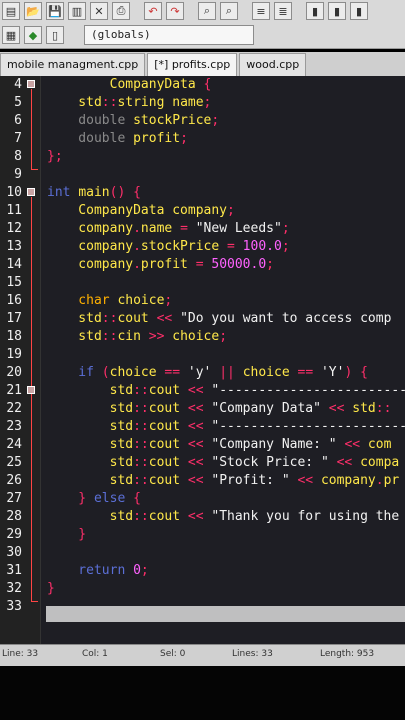  I want to click on line-number: 10, so click(14, 192).